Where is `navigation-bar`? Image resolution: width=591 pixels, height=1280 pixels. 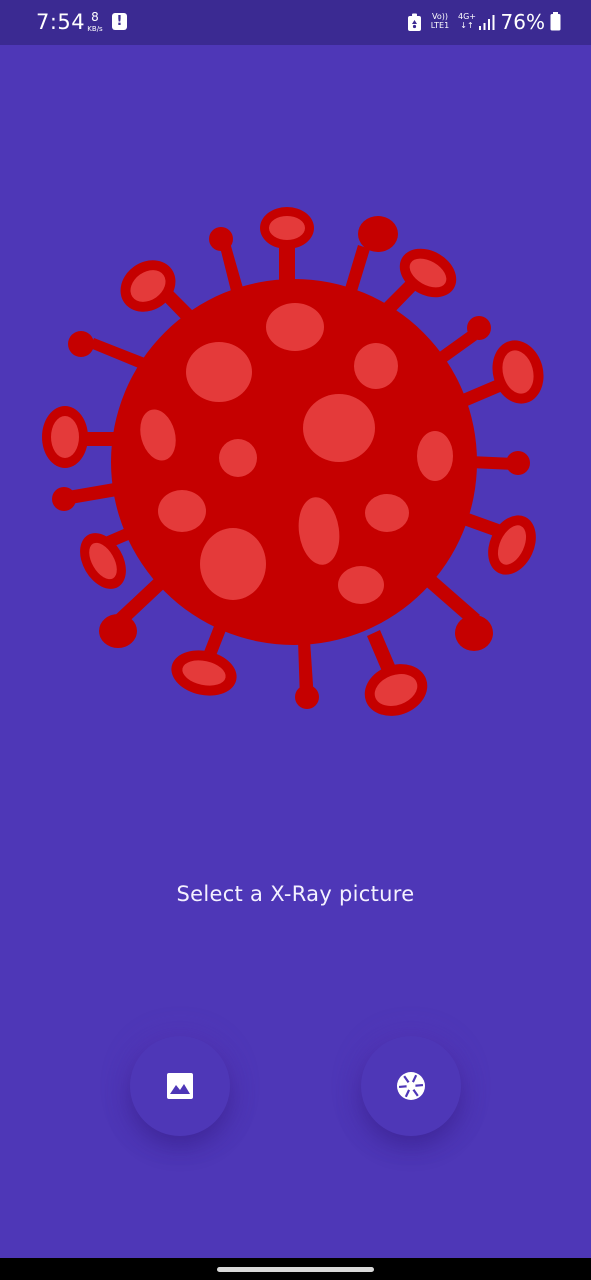 navigation-bar is located at coordinates (295, 1269).